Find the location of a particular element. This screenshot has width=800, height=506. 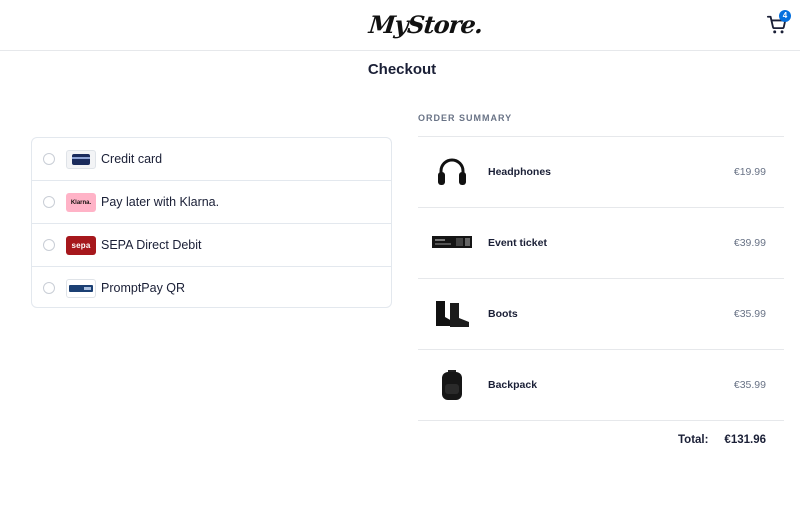

payment-method-sepa: sepa SEPA Direct Debit is located at coordinates (211, 245).